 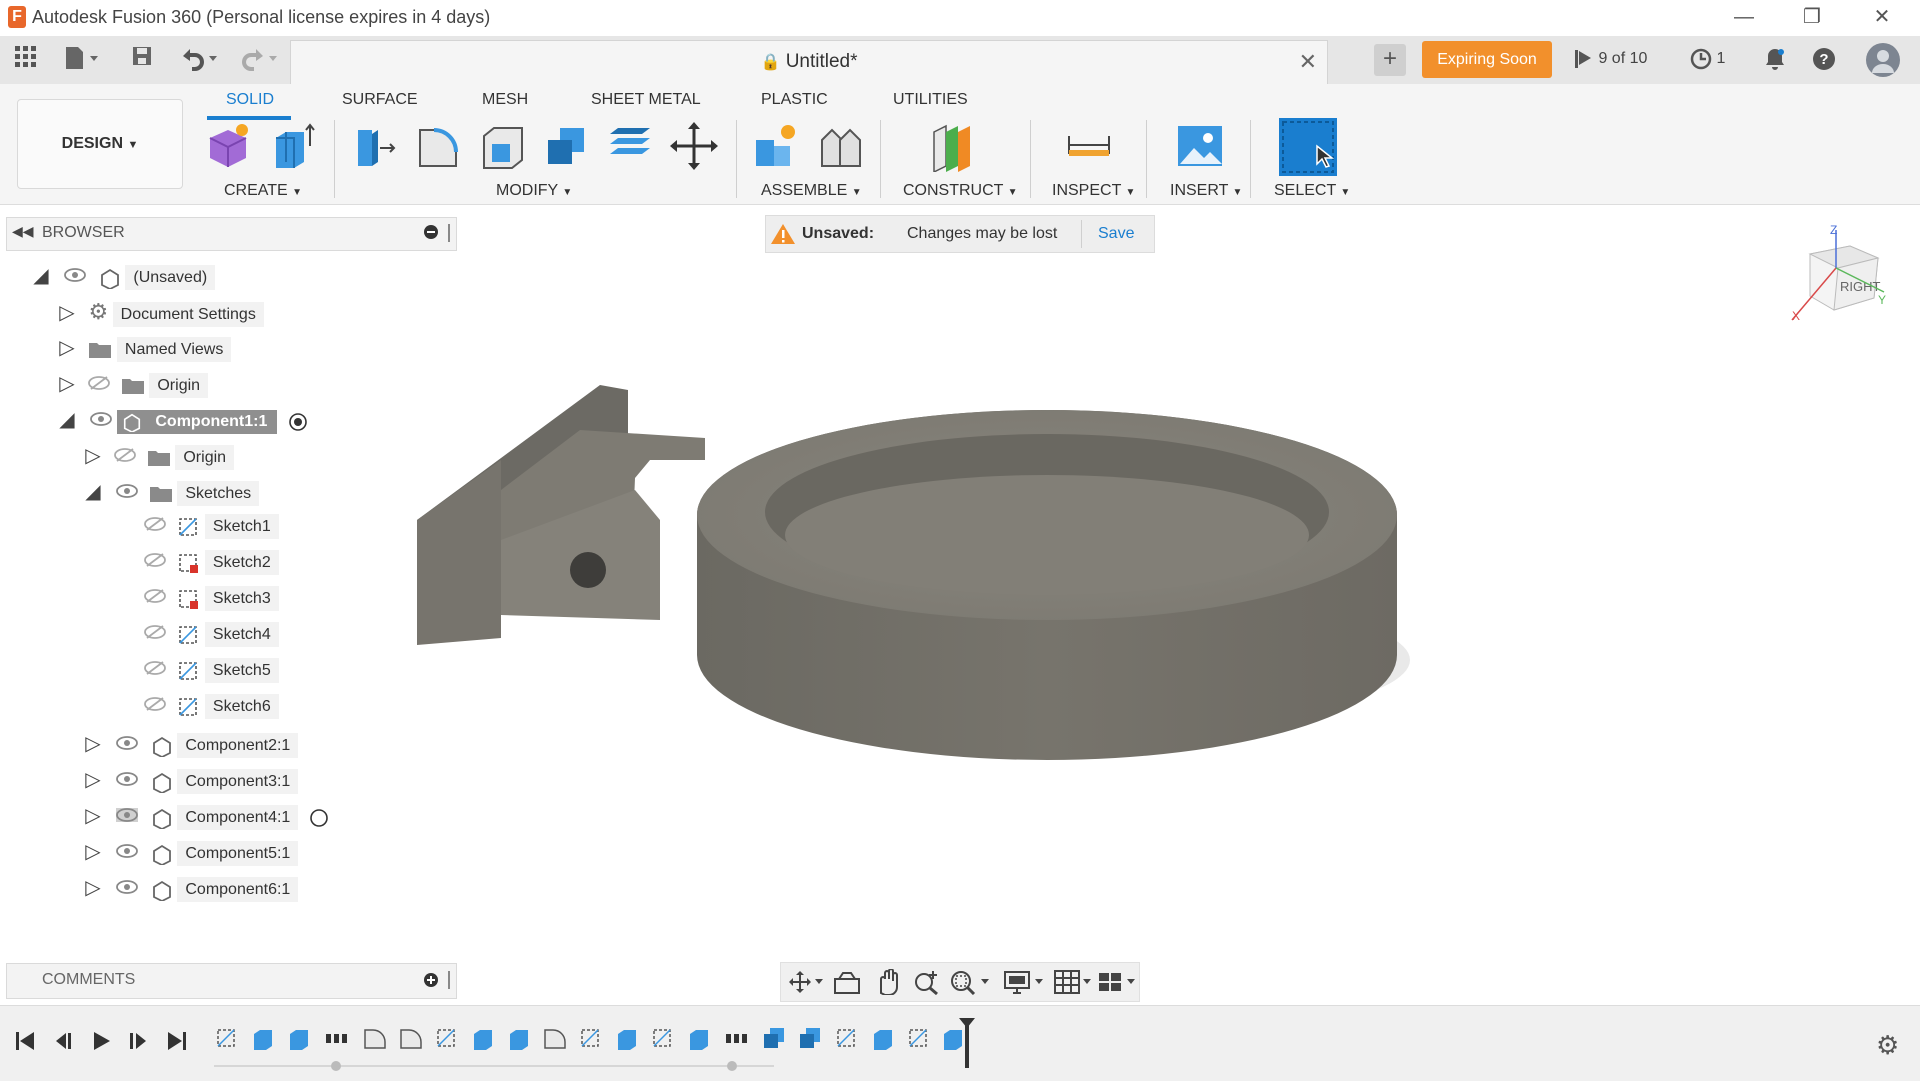 What do you see at coordinates (190, 888) in the screenshot?
I see `tree-item-component: ▷ Component6:1` at bounding box center [190, 888].